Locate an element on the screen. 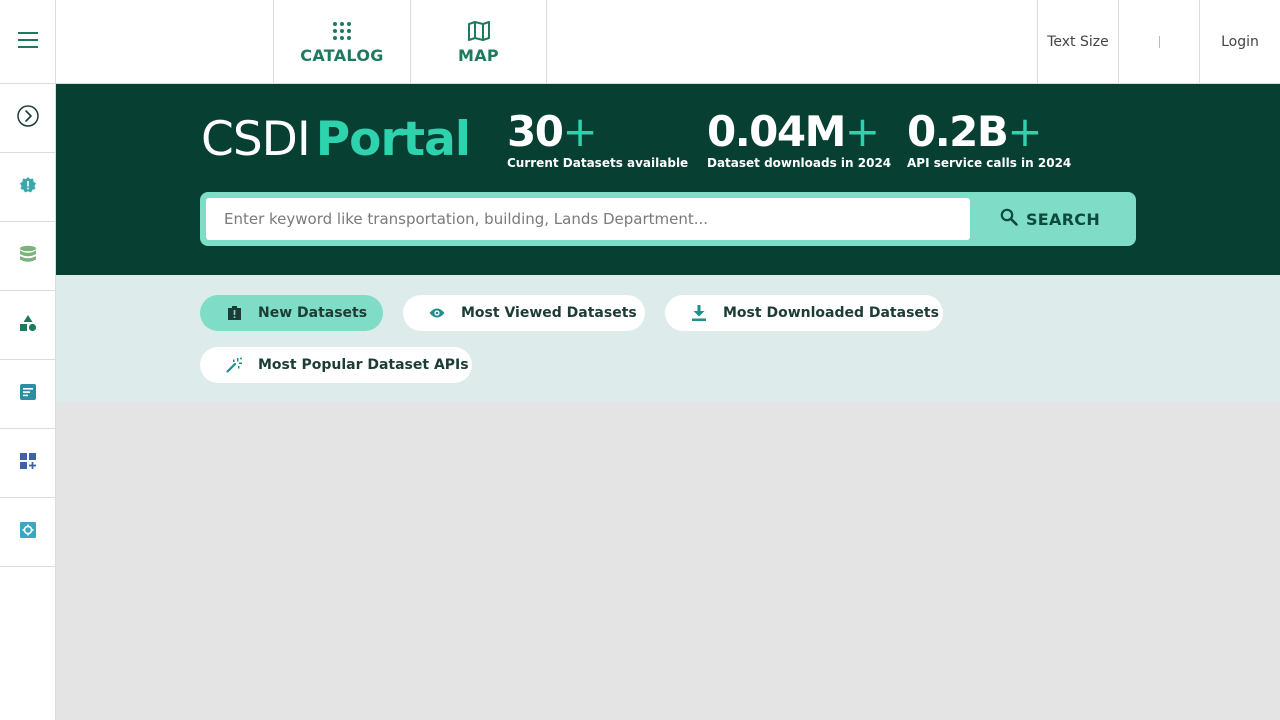 The width and height of the screenshot is (1280, 720). stat-downloads: 0.04M+ Dataset downloads in 2024 is located at coordinates (799, 138).